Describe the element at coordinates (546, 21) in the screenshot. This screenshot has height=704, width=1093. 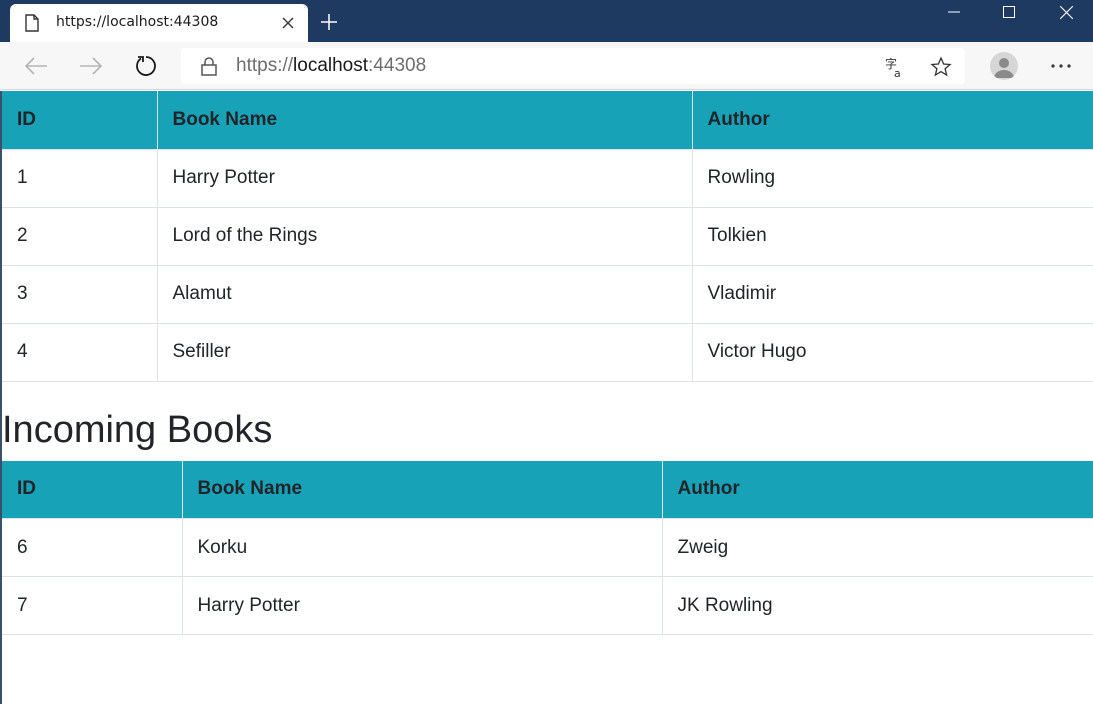
I see `title-bar: https://localhost:44308` at that location.